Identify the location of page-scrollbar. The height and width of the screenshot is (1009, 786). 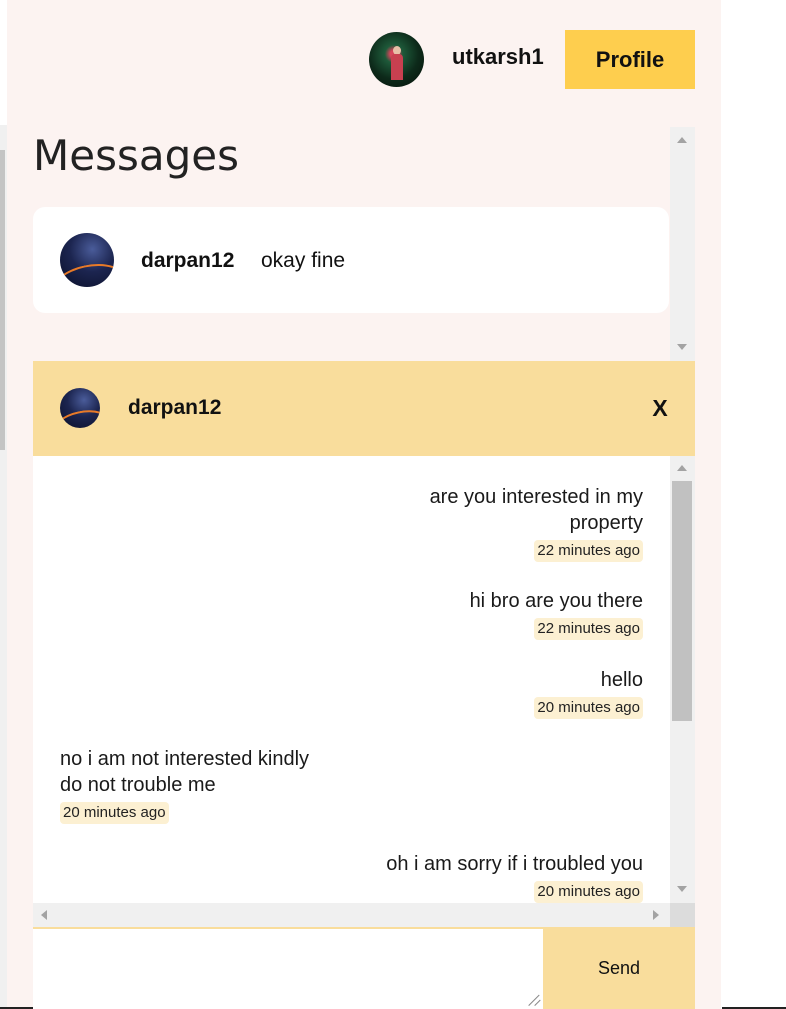
(3, 567).